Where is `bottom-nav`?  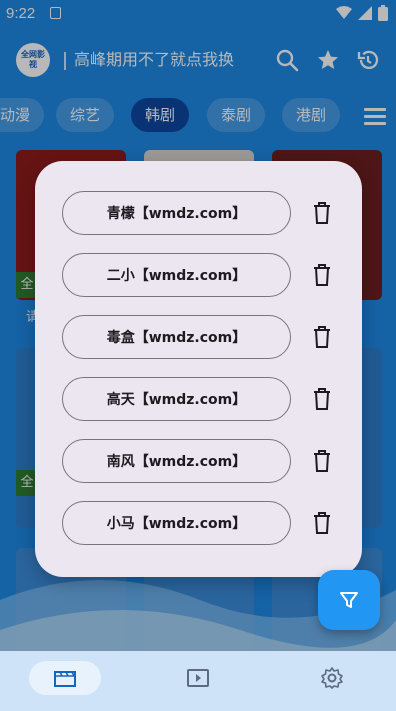 bottom-nav is located at coordinates (198, 681).